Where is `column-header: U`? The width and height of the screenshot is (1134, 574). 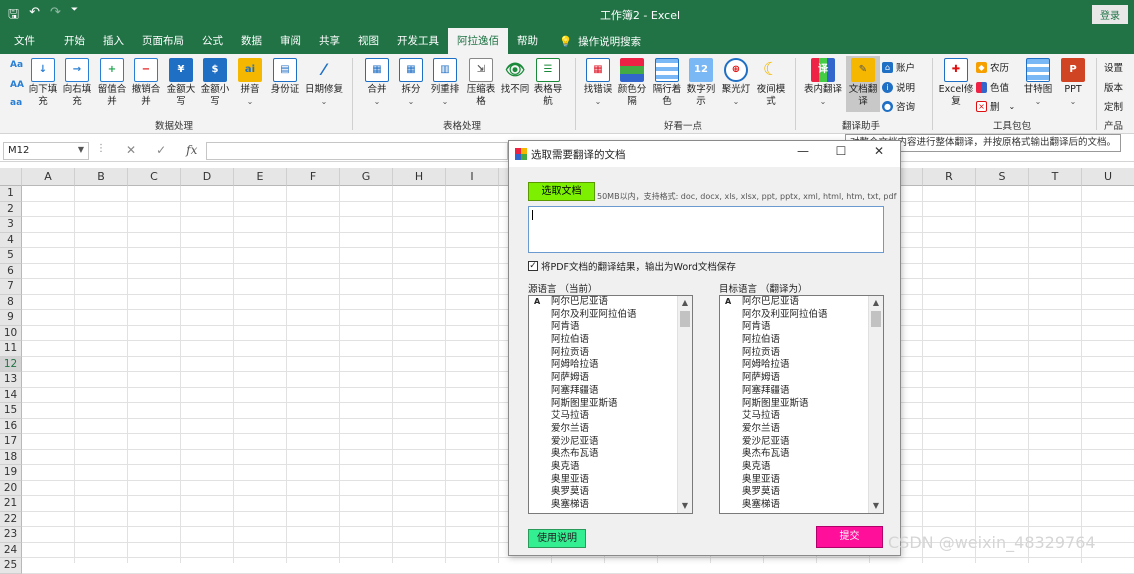 column-header: U is located at coordinates (1108, 177).